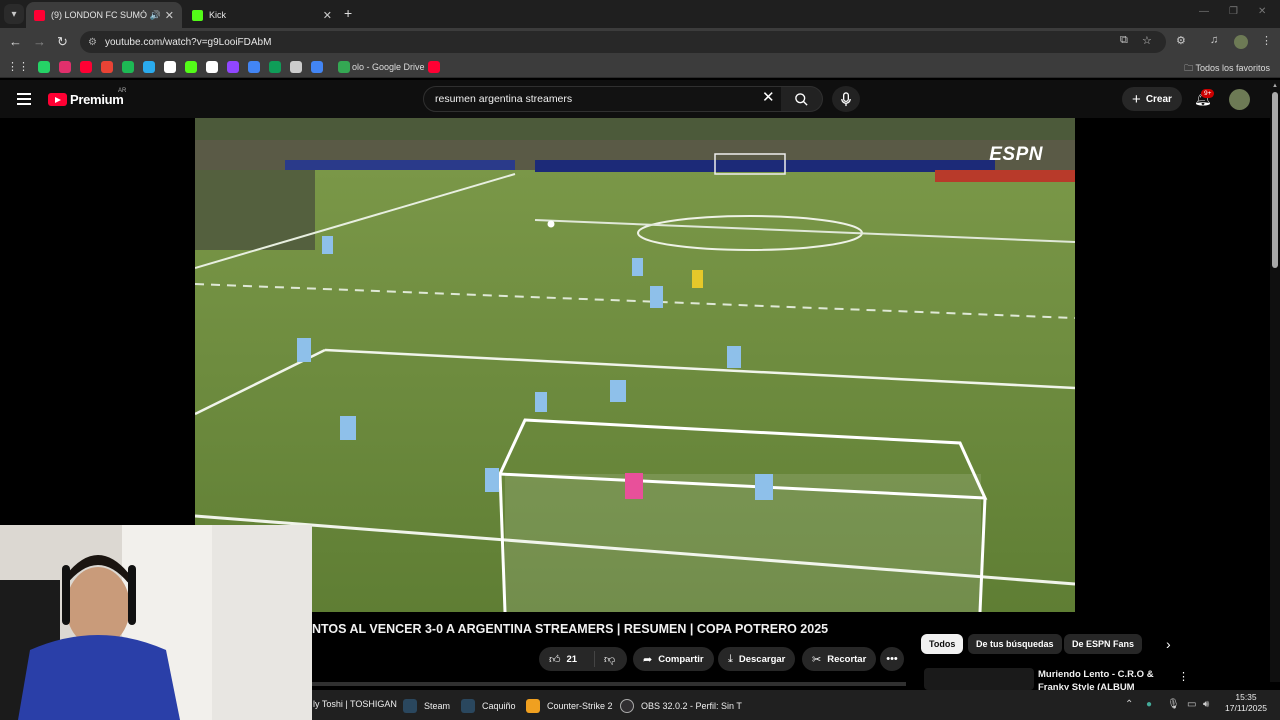 Image resolution: width=1280 pixels, height=720 pixels. What do you see at coordinates (388, 67) in the screenshot?
I see `bookmark-drive: olo - Google Drive` at bounding box center [388, 67].